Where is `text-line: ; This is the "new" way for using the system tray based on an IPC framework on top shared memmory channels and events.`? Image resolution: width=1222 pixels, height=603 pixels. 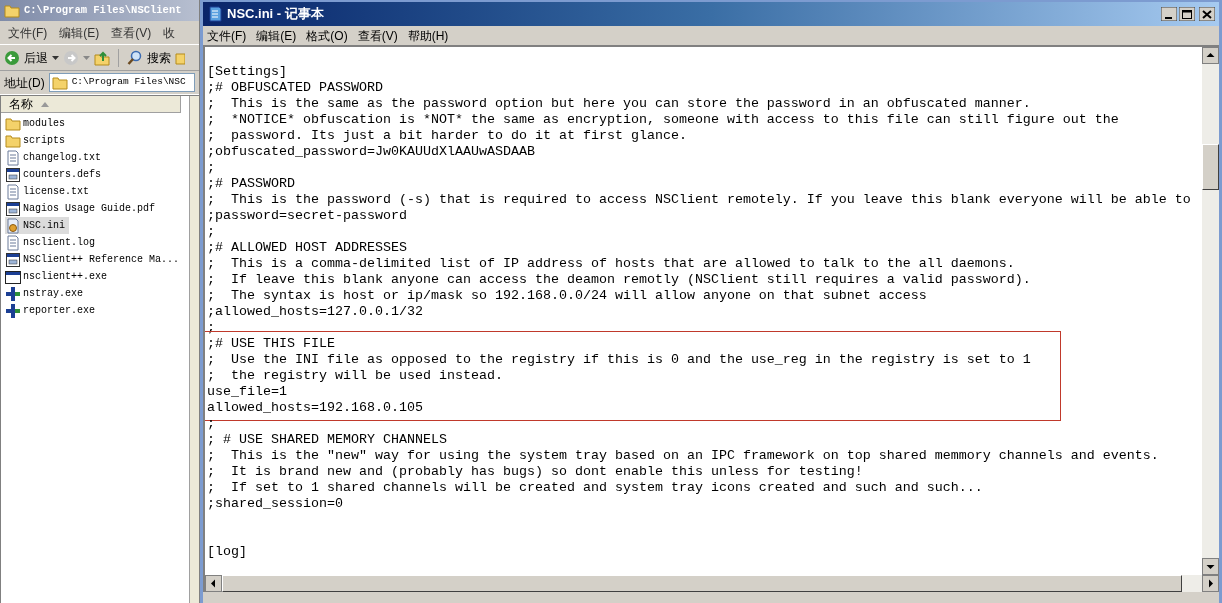
text-line: ; This is the "new" way for using the system tray based on an IPC framework on top shared memmory channels and events. is located at coordinates (683, 456).